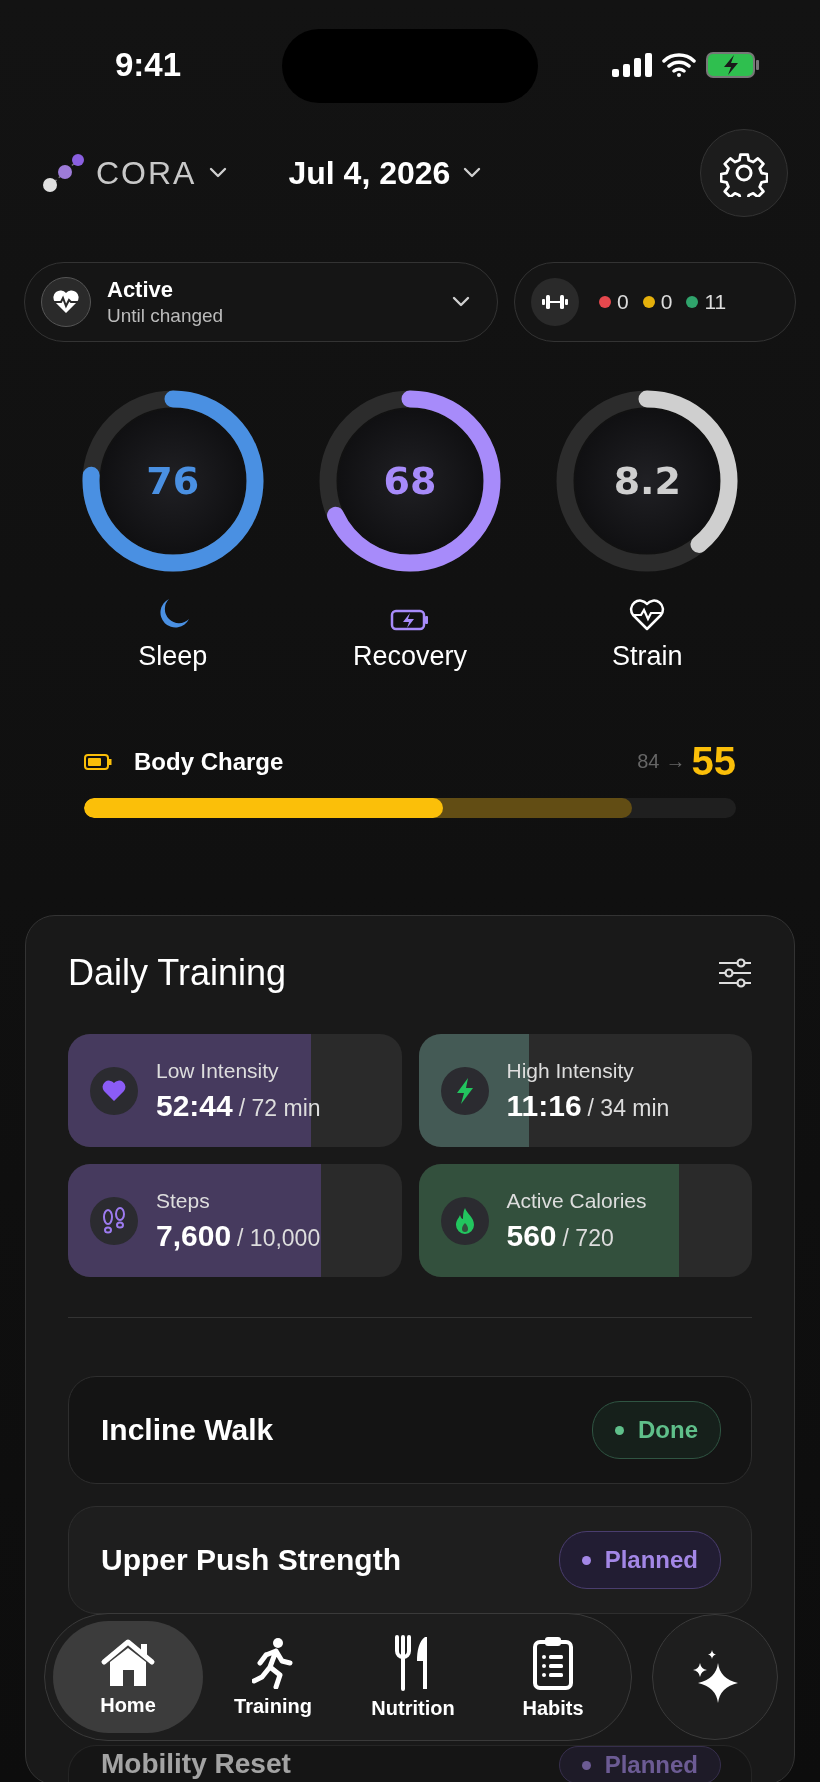 This screenshot has width=820, height=1782. What do you see at coordinates (279, 1107) in the screenshot?
I see `metric-target: / 72 min` at bounding box center [279, 1107].